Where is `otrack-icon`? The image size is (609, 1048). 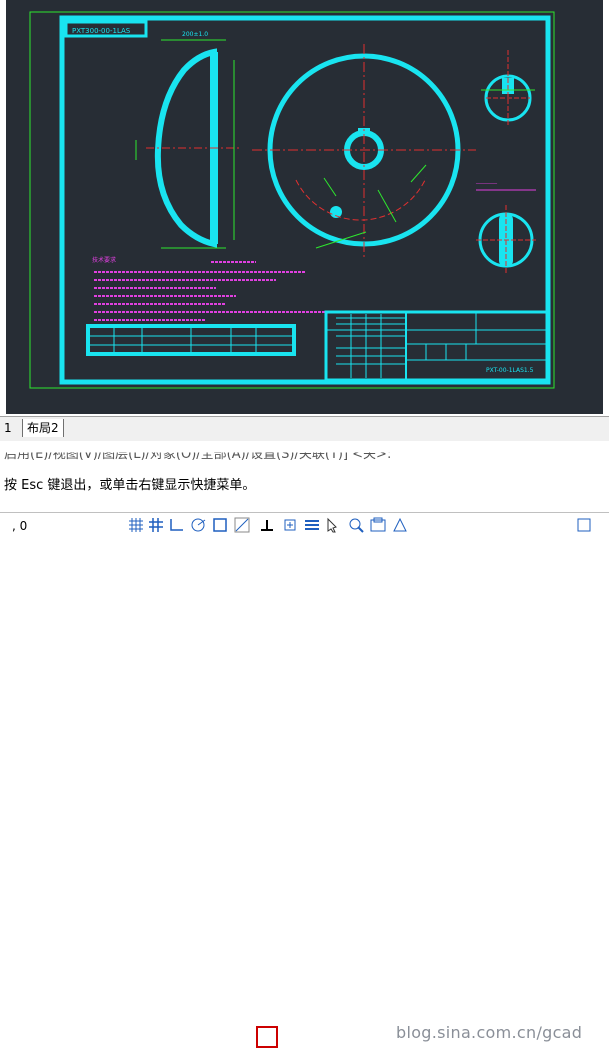
otrack-icon is located at coordinates (242, 525).